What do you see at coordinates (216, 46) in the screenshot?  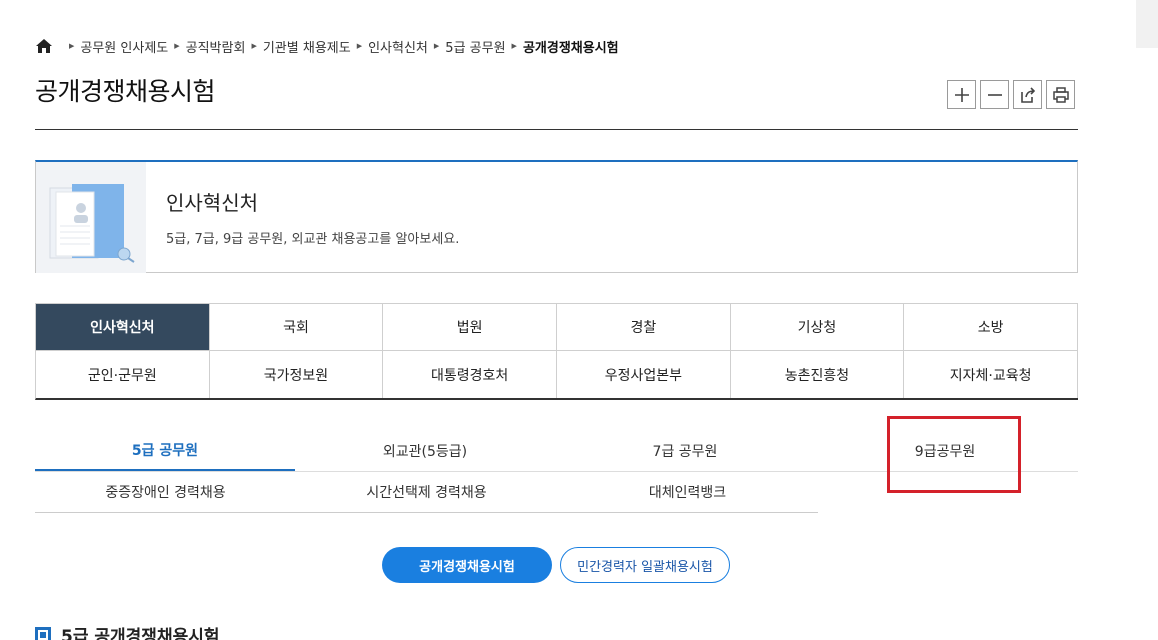 I see `breadcrumb-item: 공직박람회` at bounding box center [216, 46].